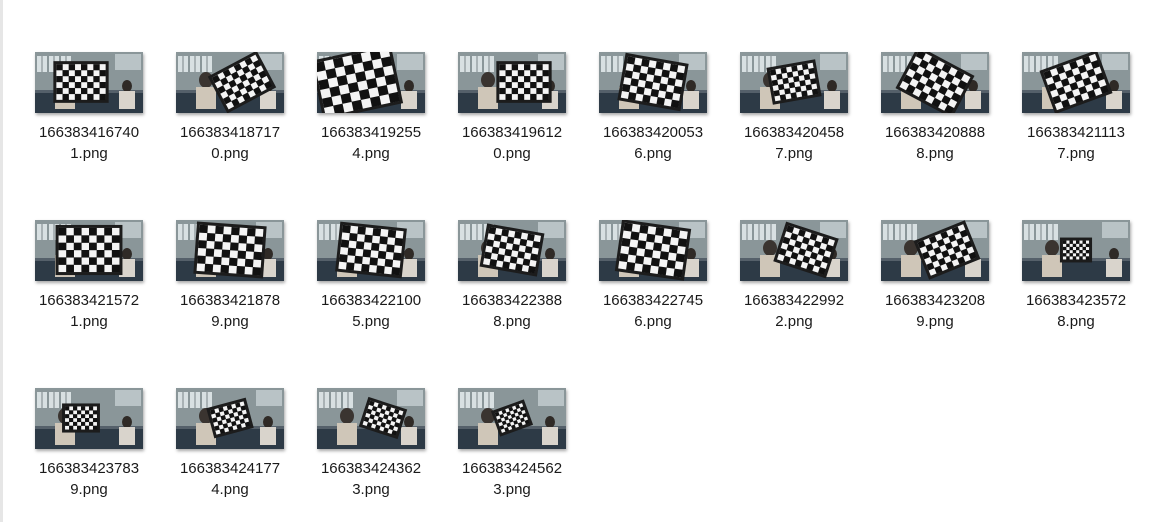 The image size is (1151, 522). Describe the element at coordinates (230, 311) in the screenshot. I see `file-name: 166383421878 9.png` at that location.